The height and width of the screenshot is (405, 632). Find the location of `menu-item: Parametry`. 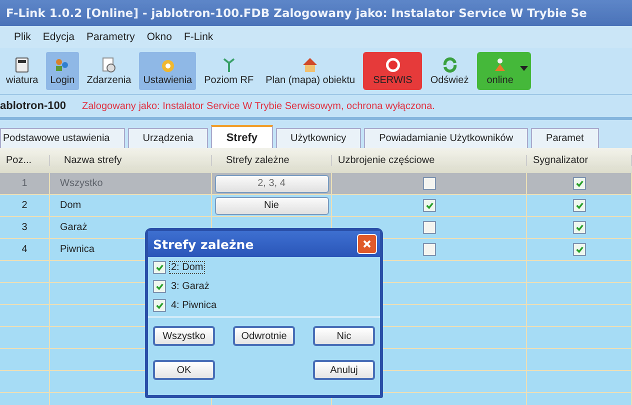

menu-item: Parametry is located at coordinates (110, 37).